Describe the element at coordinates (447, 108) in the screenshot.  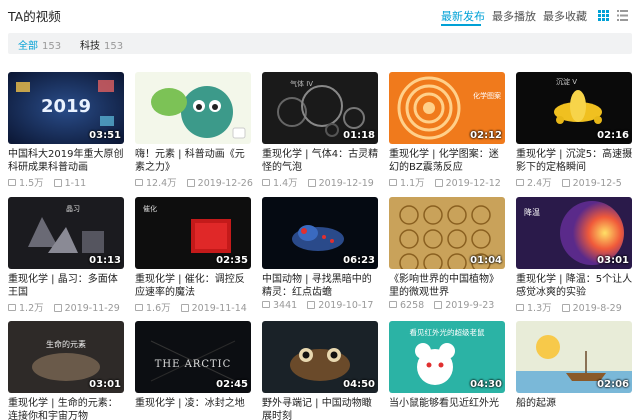
I see `video-thumbnail: 化学图案 02:12` at that location.